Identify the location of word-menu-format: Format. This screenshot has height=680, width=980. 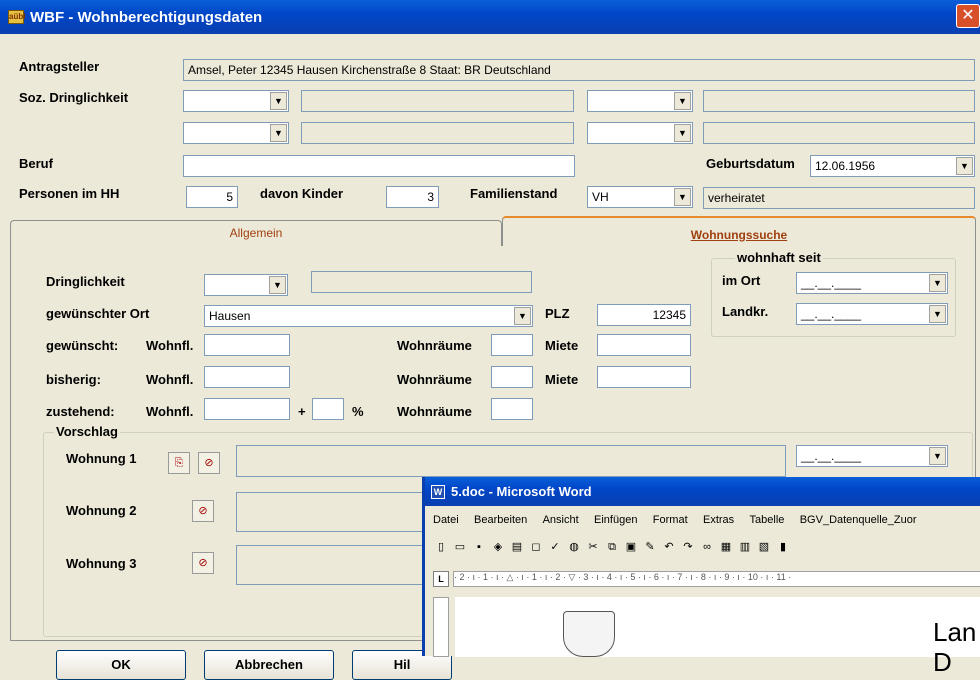
(670, 520).